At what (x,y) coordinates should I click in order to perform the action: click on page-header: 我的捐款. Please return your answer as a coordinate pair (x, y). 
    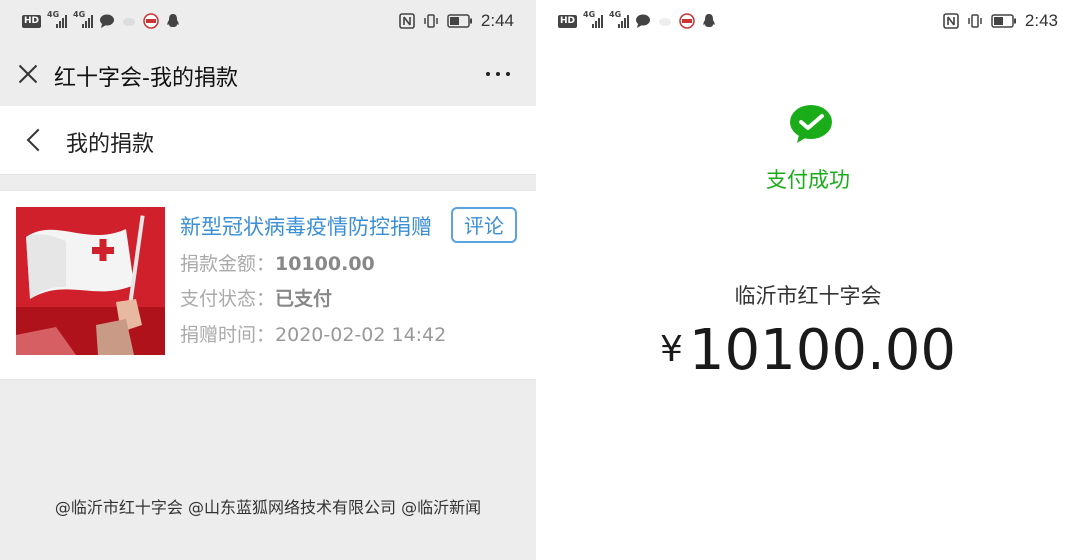
    Looking at the image, I should click on (268, 140).